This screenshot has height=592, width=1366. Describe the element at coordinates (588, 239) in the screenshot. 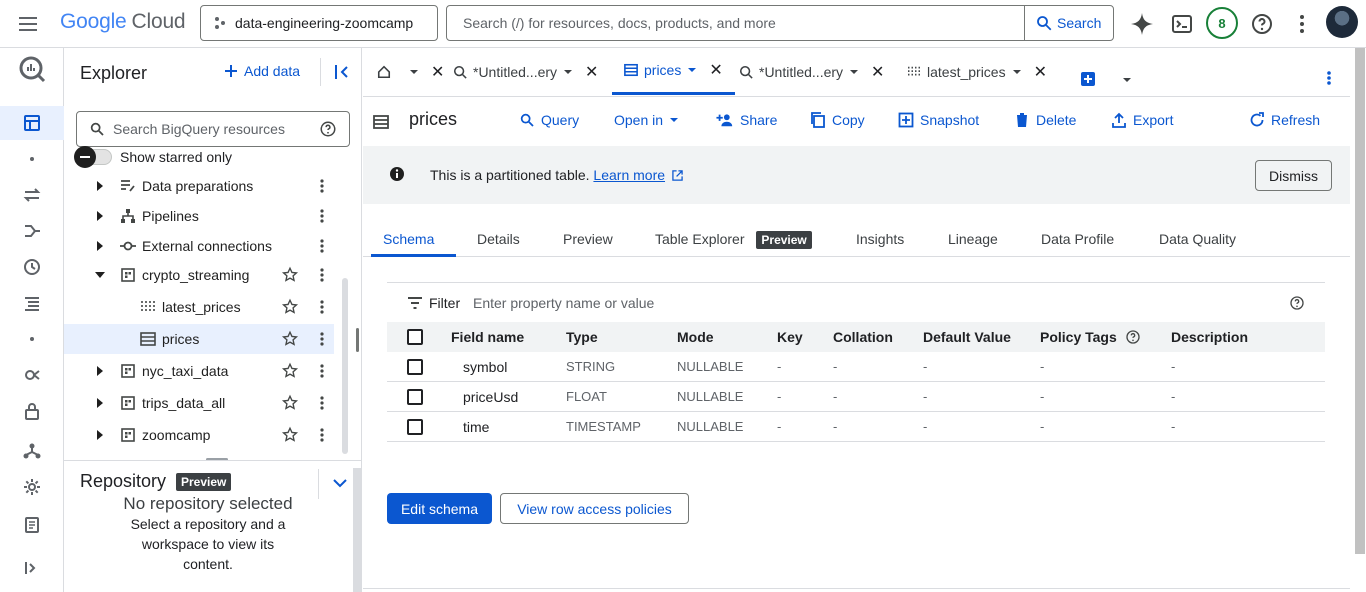

I see `tab-preview: Preview` at that location.